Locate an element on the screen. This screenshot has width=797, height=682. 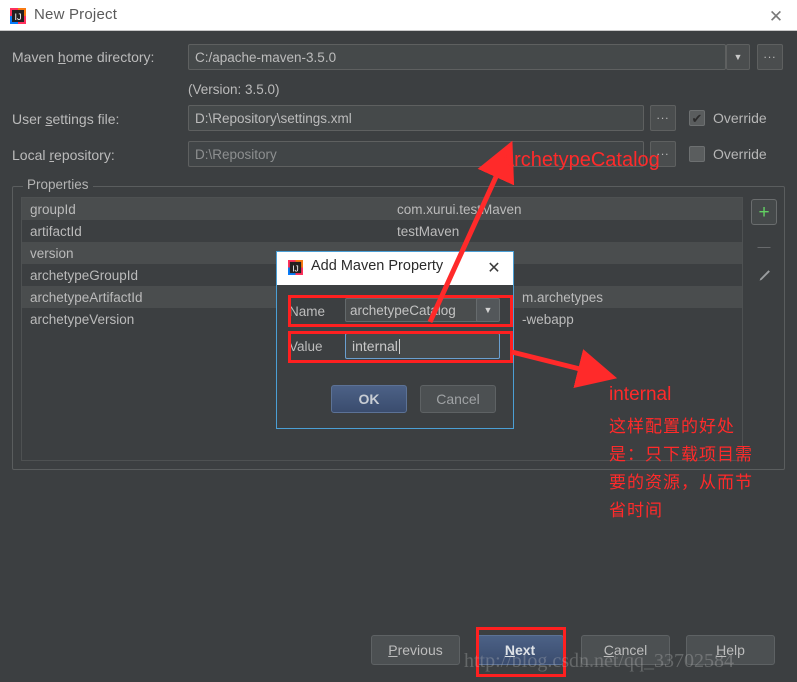
add-property-button: + is located at coordinates (764, 212).